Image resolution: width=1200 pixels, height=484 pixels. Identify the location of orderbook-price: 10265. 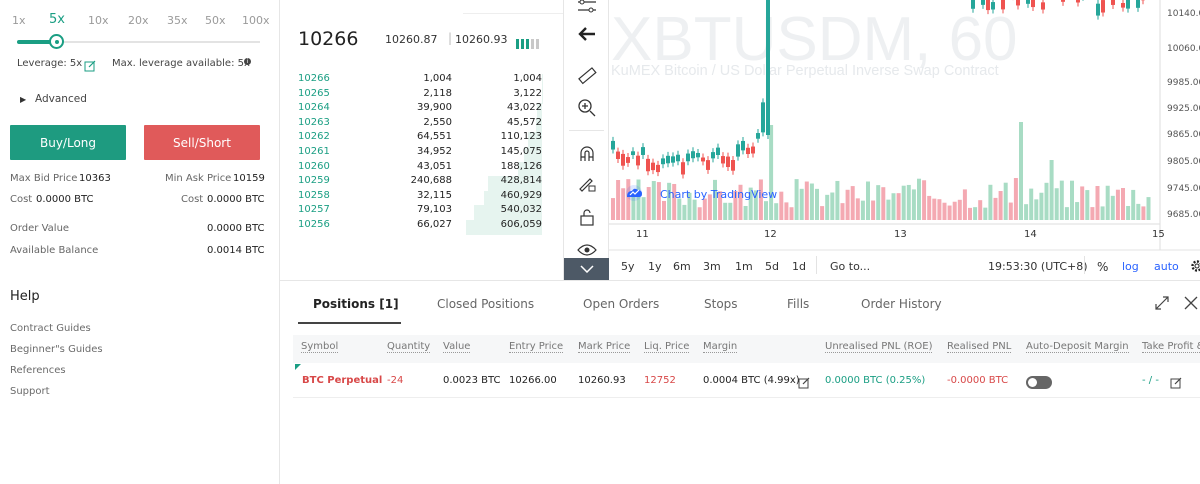
(314, 93).